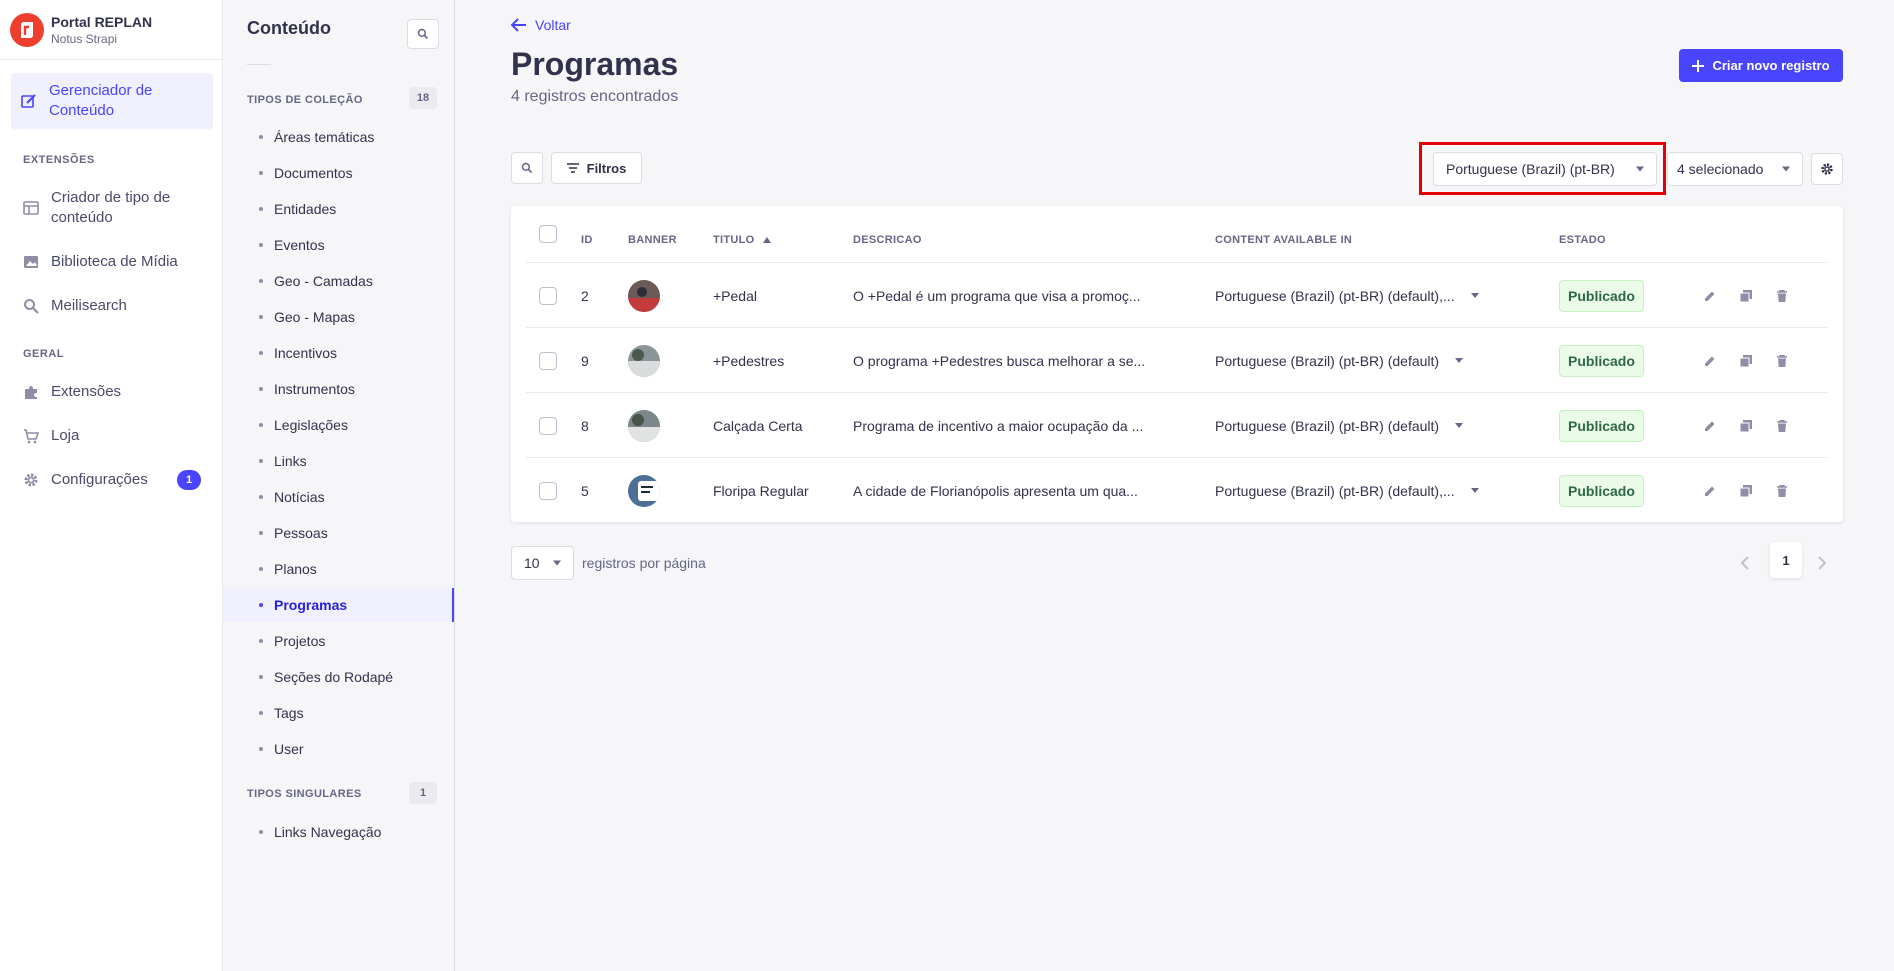  What do you see at coordinates (338, 389) in the screenshot?
I see `subnav-item: Instrumentos` at bounding box center [338, 389].